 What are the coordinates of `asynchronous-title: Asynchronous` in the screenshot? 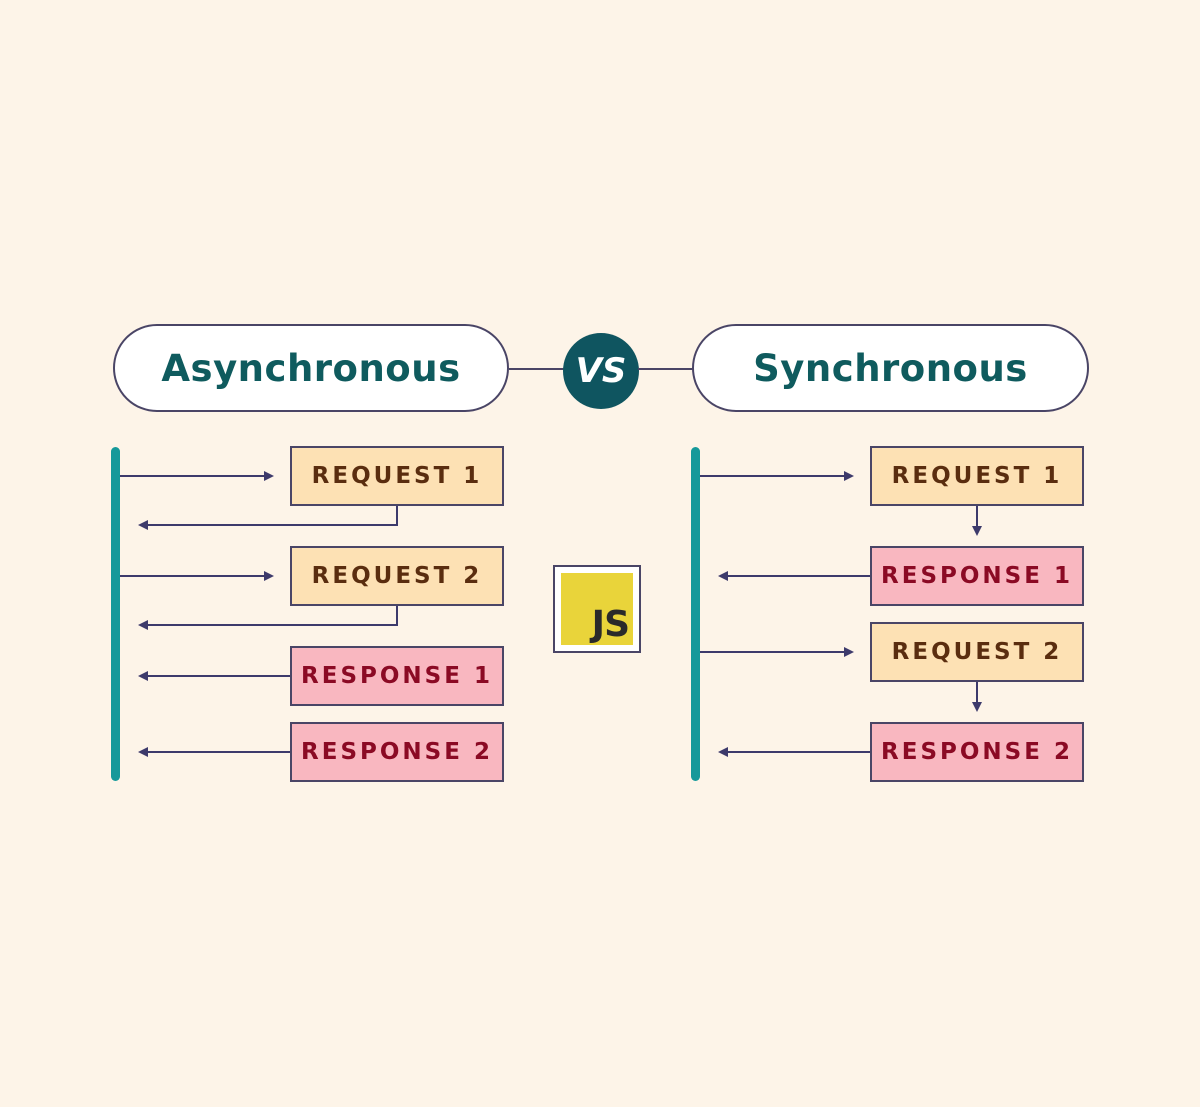 It's located at (311, 368).